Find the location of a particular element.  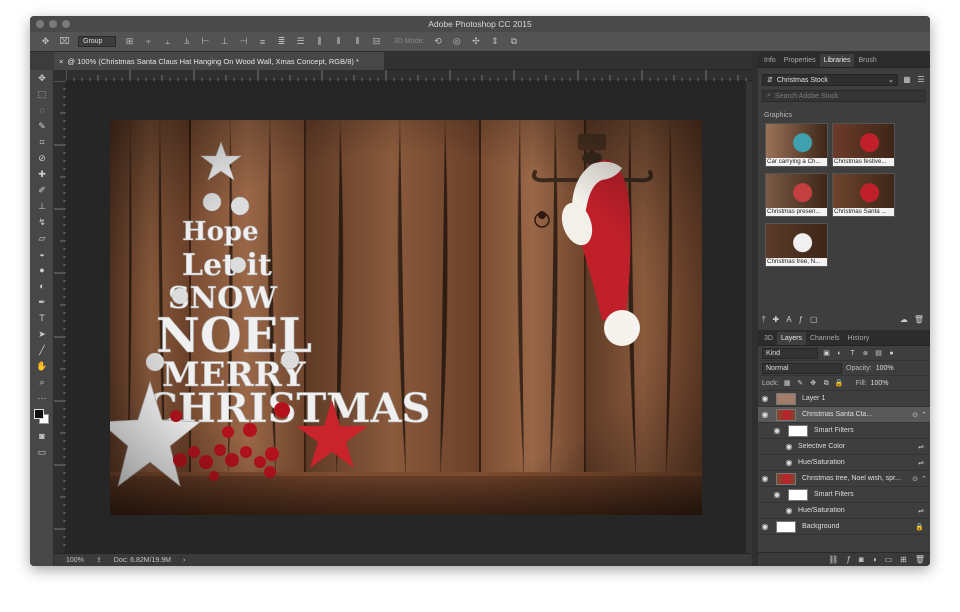

link-layers-icon: ⛓ is located at coordinates (833, 559).